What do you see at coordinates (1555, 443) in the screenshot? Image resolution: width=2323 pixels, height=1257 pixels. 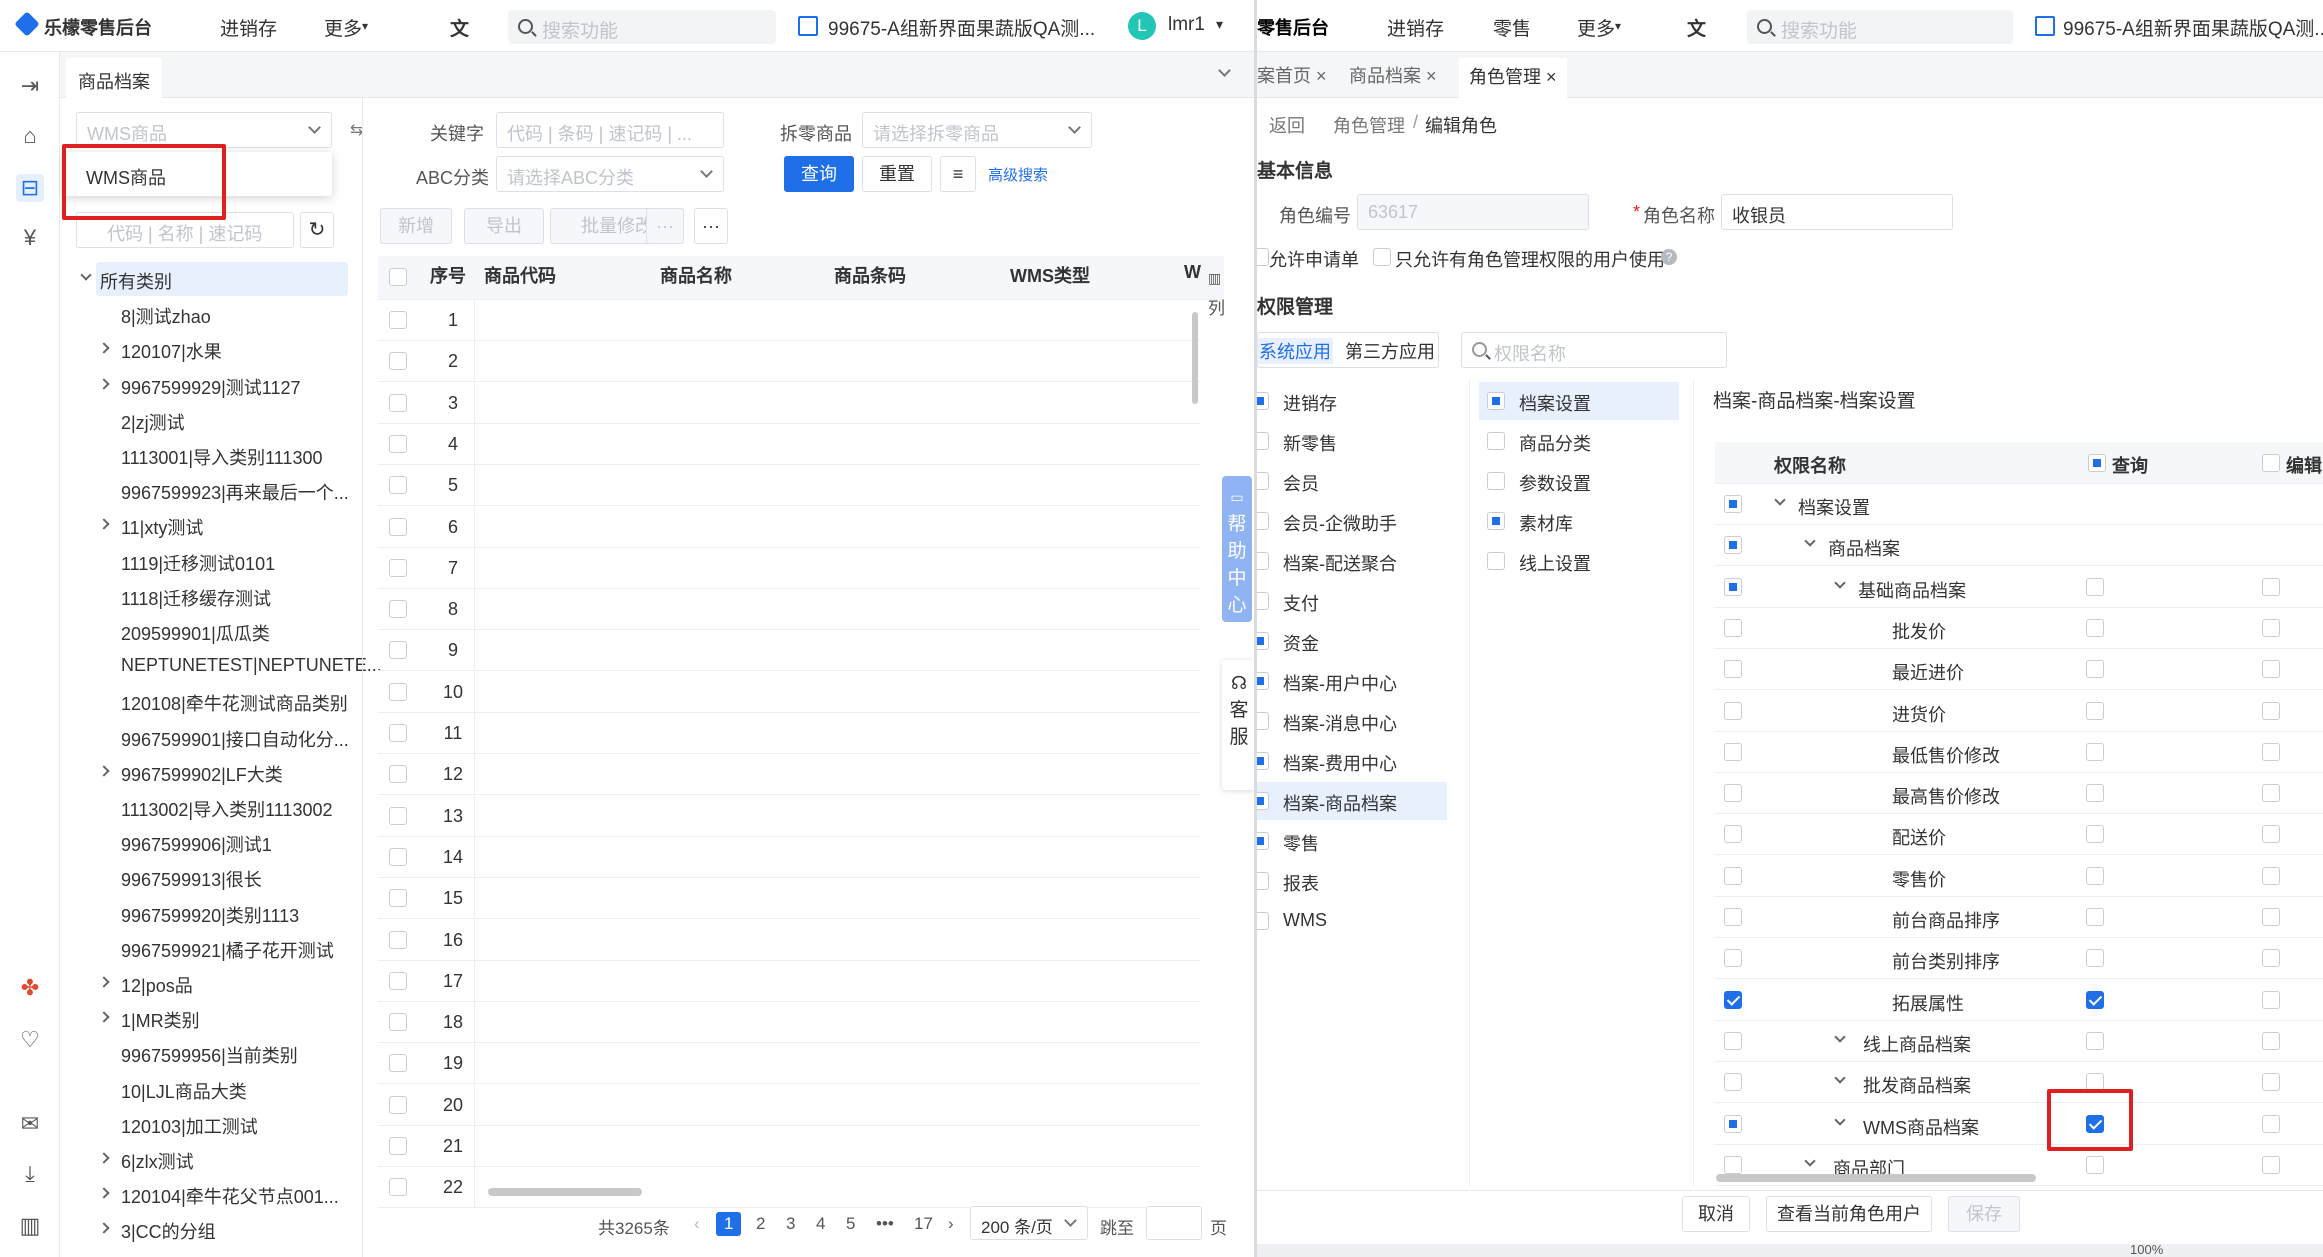 I see `submodule-item: 商品分类` at bounding box center [1555, 443].